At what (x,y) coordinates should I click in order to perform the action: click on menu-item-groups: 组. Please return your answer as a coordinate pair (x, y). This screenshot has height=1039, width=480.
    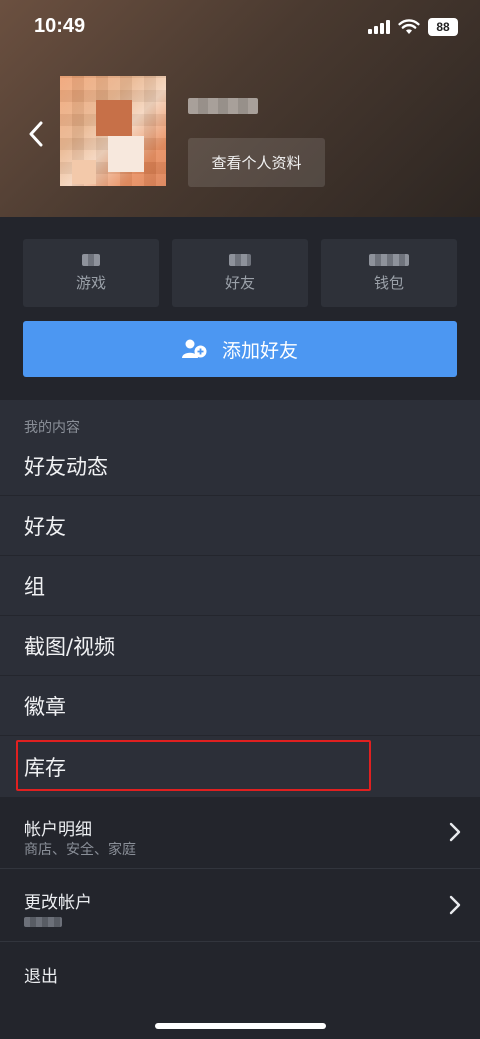
    Looking at the image, I should click on (240, 586).